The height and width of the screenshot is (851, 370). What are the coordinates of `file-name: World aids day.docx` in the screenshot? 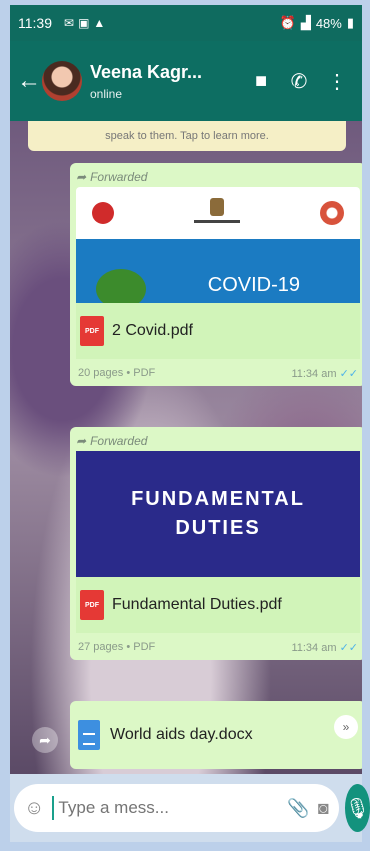 It's located at (181, 734).